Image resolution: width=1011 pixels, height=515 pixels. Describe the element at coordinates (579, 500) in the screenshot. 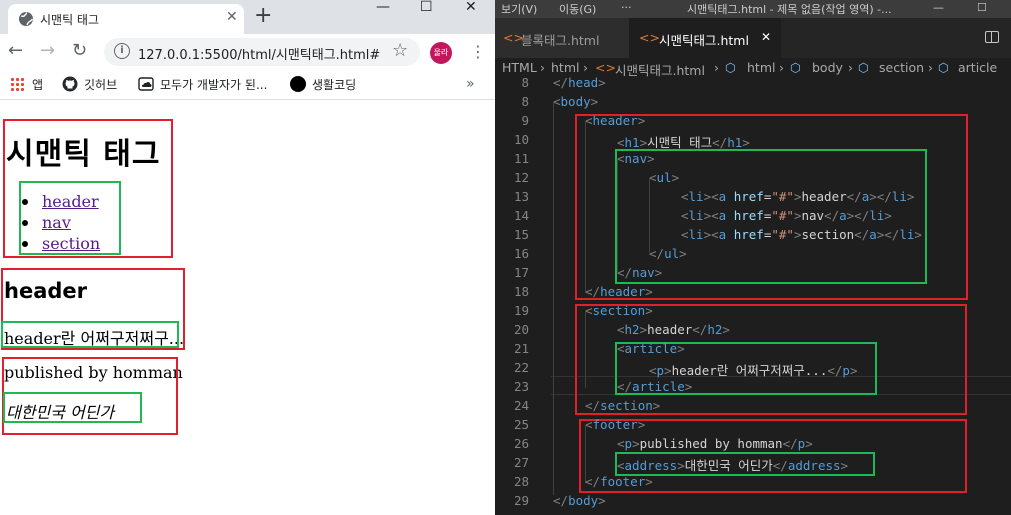

I see `code-line: </body>` at that location.